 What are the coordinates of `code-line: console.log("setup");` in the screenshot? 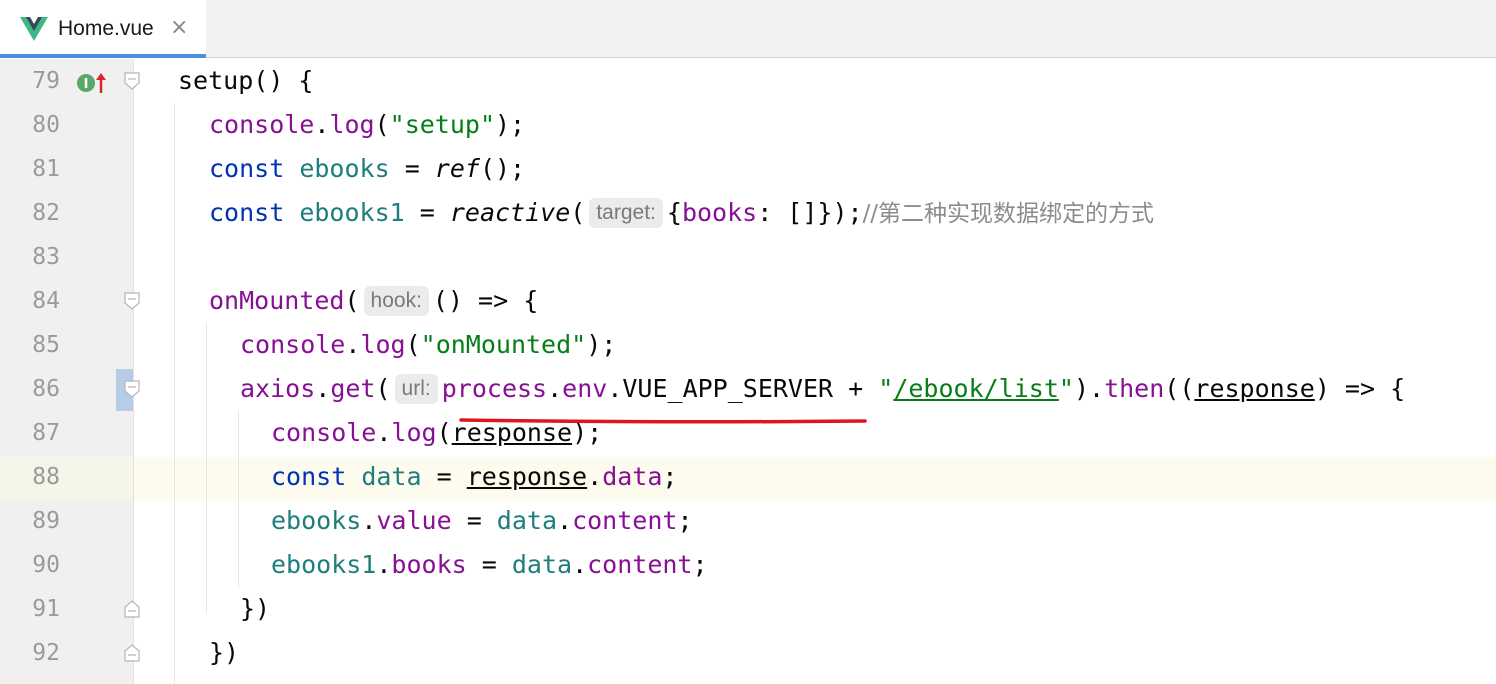 It's located at (367, 124).